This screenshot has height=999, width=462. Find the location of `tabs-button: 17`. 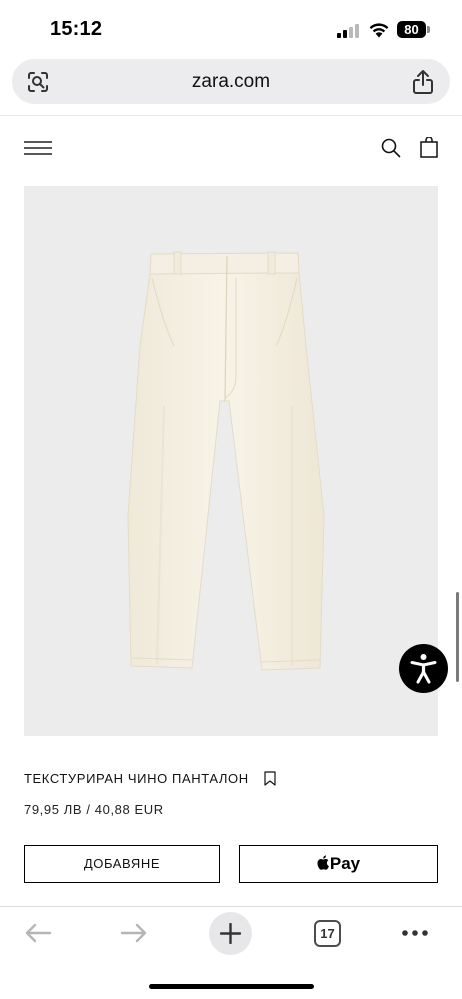

tabs-button: 17 is located at coordinates (327, 933).